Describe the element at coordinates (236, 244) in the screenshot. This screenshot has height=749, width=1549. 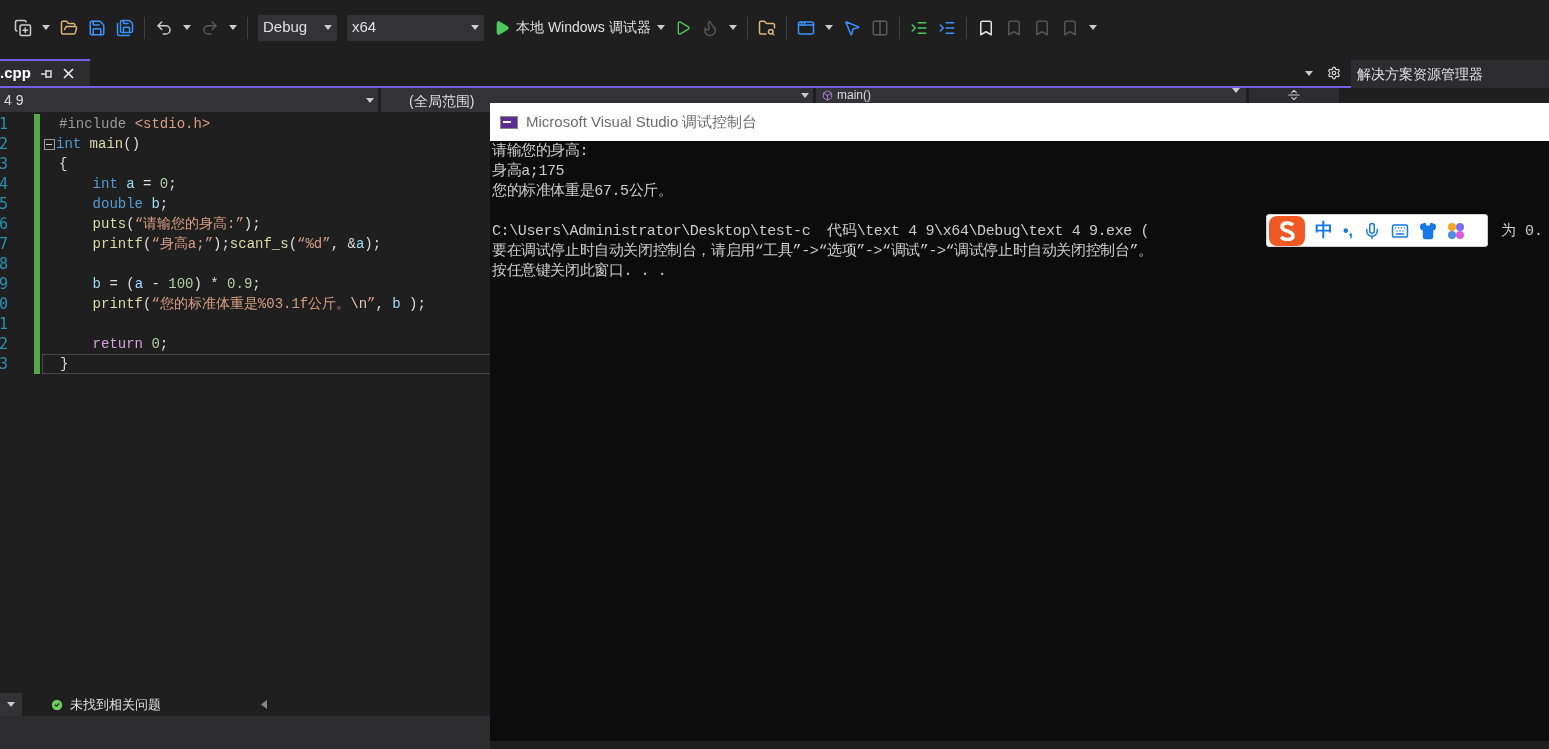
I see `code-line: printf(“身高a;”);scanf_s(“%d”, &a);` at that location.